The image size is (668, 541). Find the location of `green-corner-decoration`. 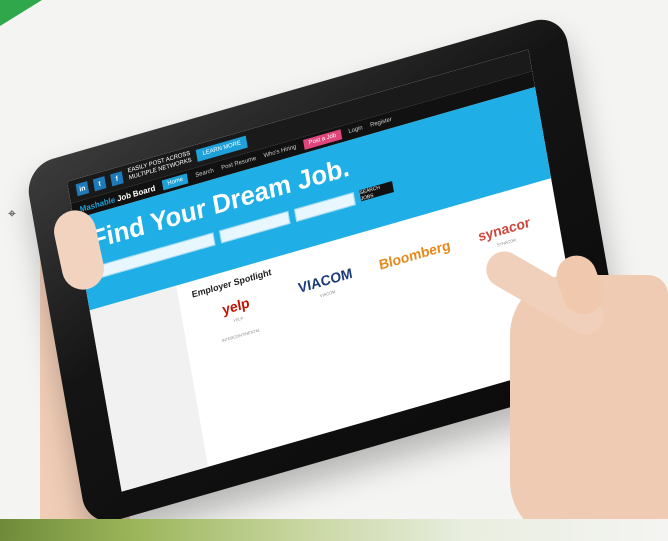

green-corner-decoration is located at coordinates (21, 13).